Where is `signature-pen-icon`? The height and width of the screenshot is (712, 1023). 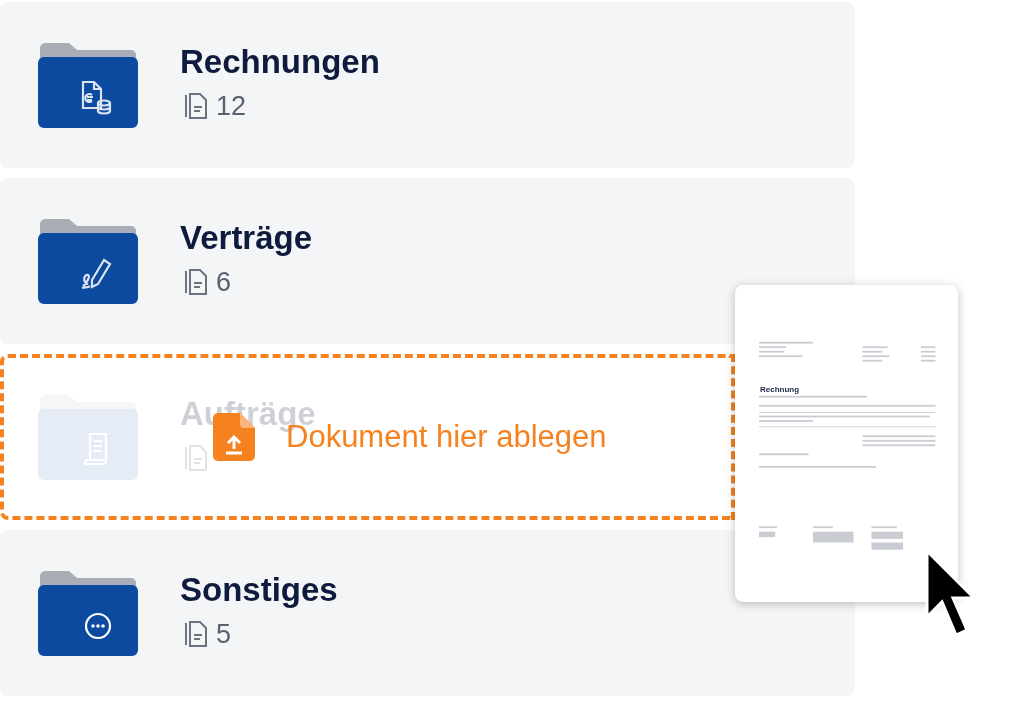
signature-pen-icon is located at coordinates (96, 274).